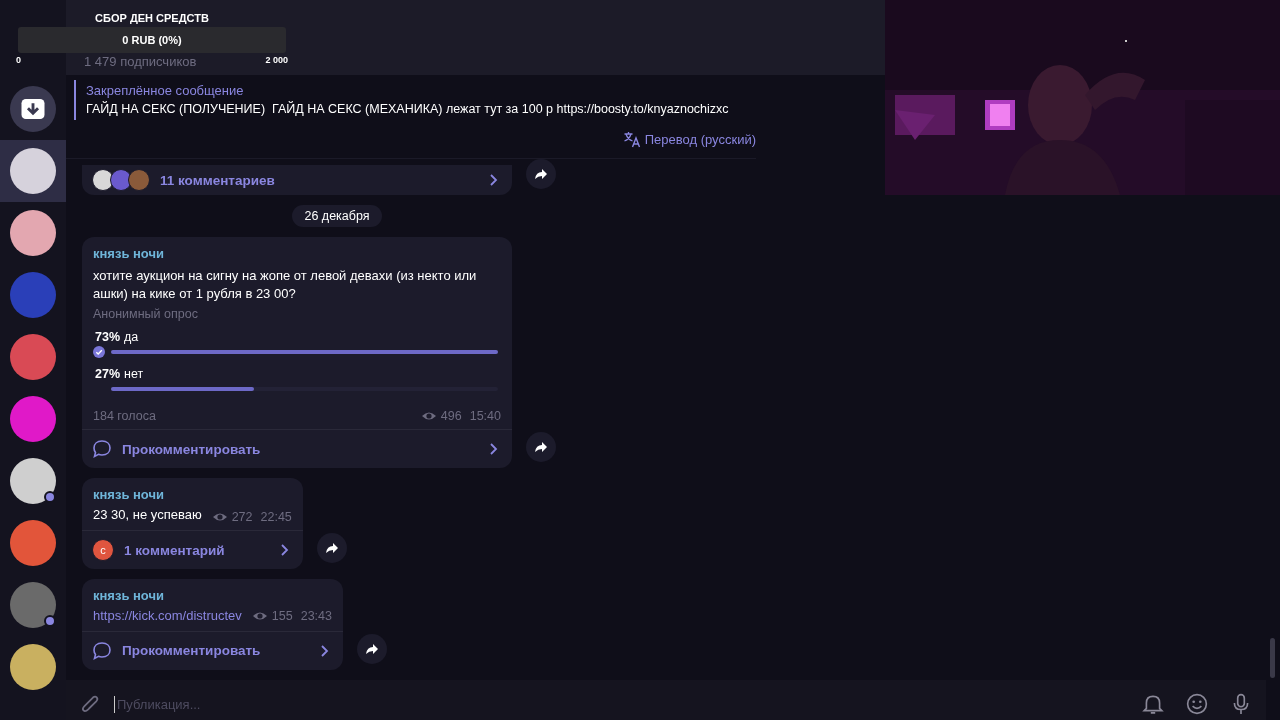 The width and height of the screenshot is (1280, 720). Describe the element at coordinates (285, 285) in the screenshot. I see `poll-question: хотите аукцион на сигну на жопе от левой девахи (из некто или ашки) на кике от 1 рубля в 23 00?` at that location.